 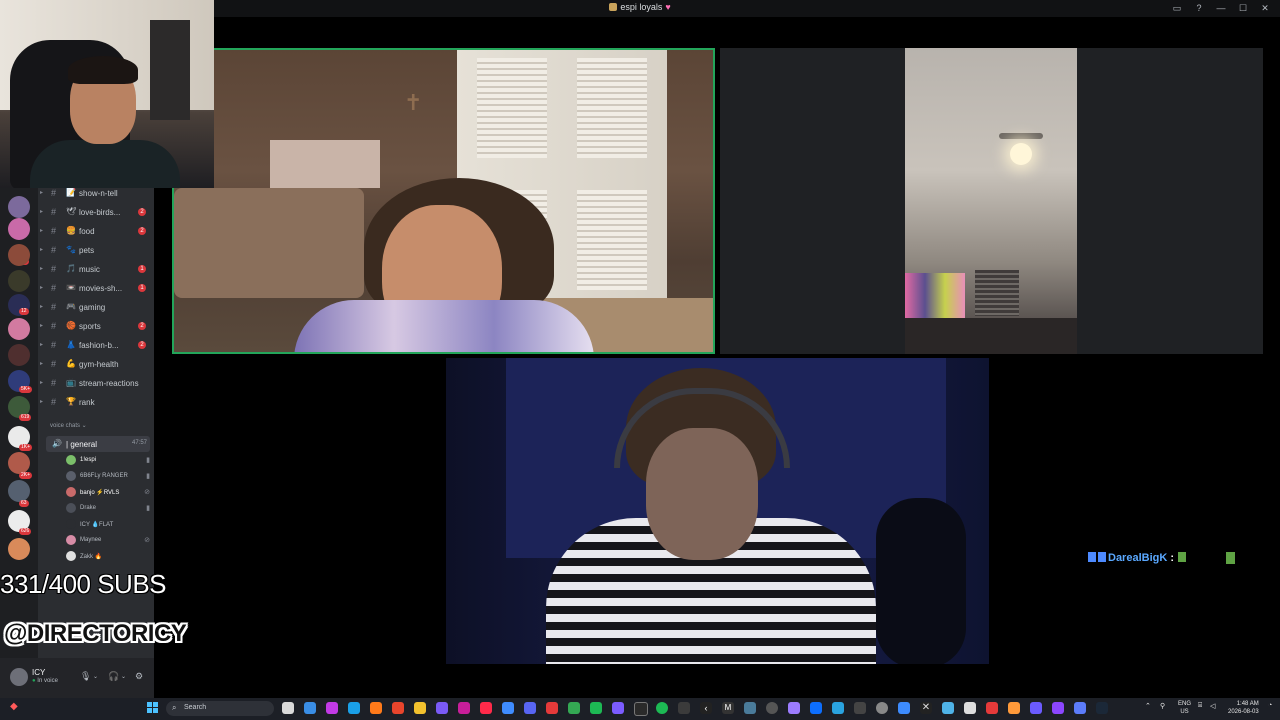 I want to click on voice-channel-general: 🔊 | general 47:57, so click(x=98, y=444).